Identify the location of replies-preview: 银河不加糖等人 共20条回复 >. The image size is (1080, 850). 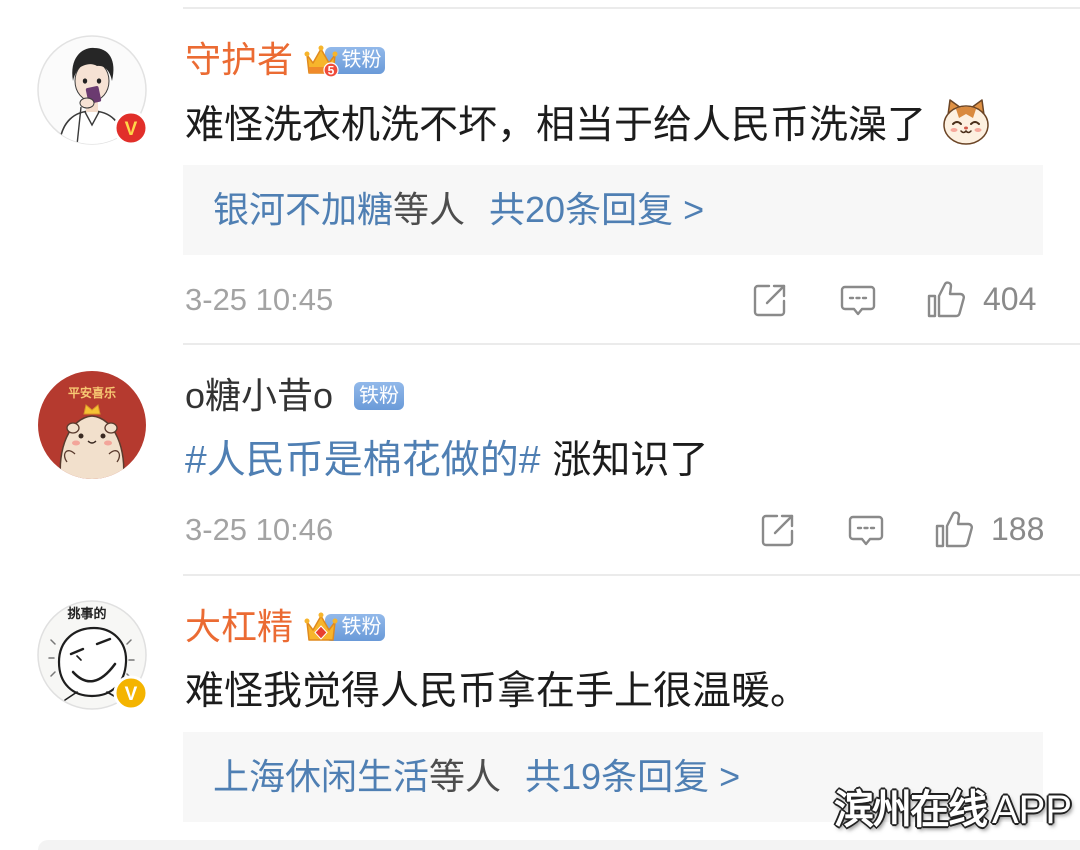
(613, 210).